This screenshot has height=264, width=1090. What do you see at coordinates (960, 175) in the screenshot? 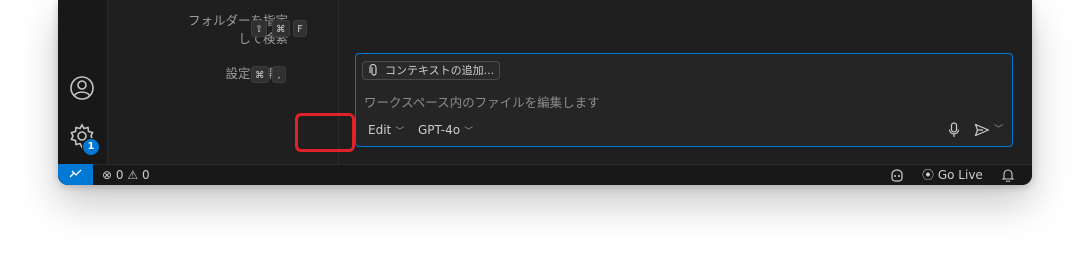
I see `go-live-label: Go Live` at bounding box center [960, 175].